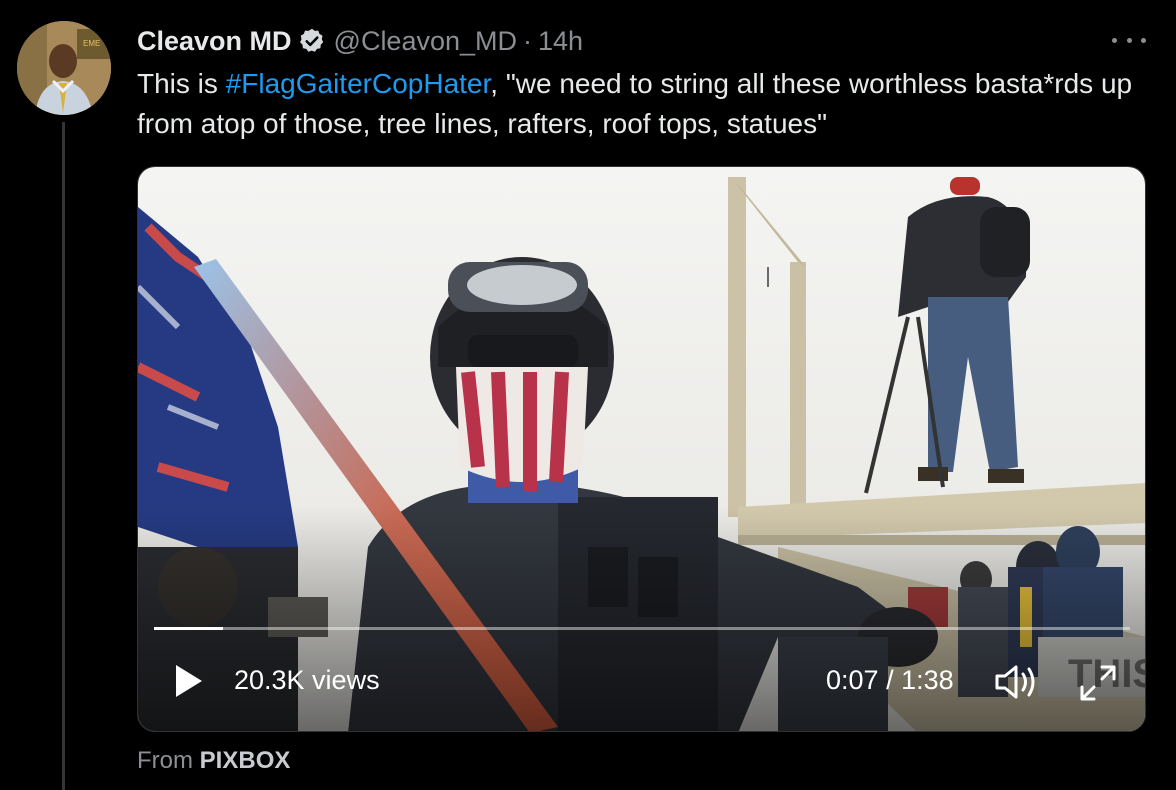  I want to click on avatar-image: EME, so click(64, 68).